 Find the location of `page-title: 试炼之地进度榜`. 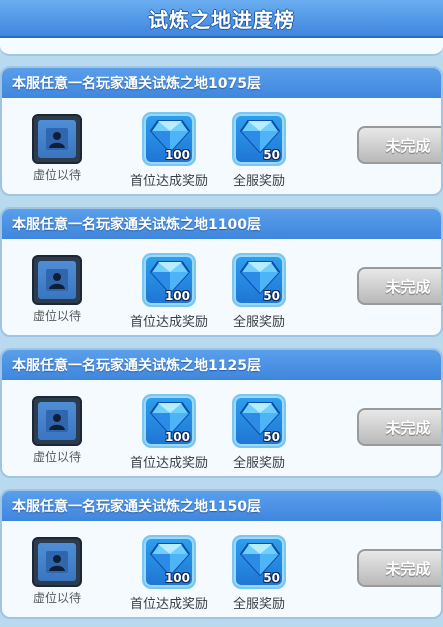

page-title: 试炼之地进度榜 is located at coordinates (221, 19).